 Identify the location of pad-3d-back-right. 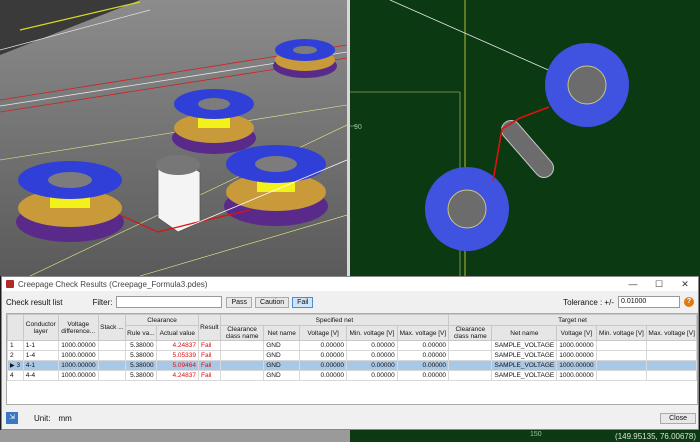
(305, 58).